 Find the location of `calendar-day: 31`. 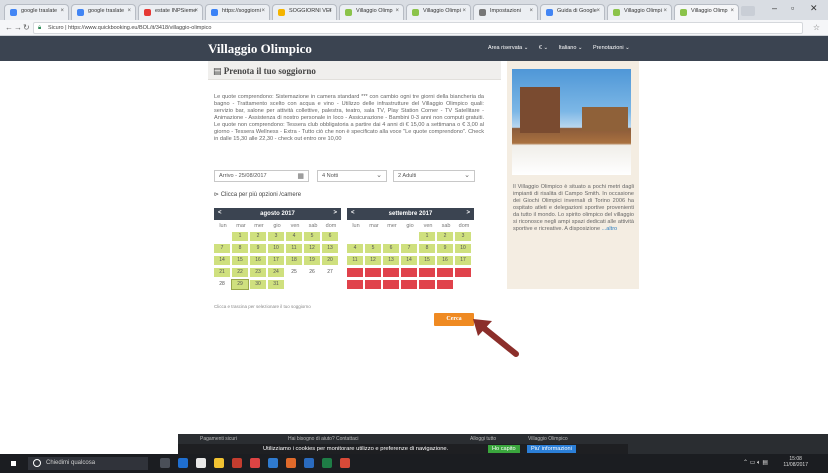

calendar-day: 31 is located at coordinates (276, 284).